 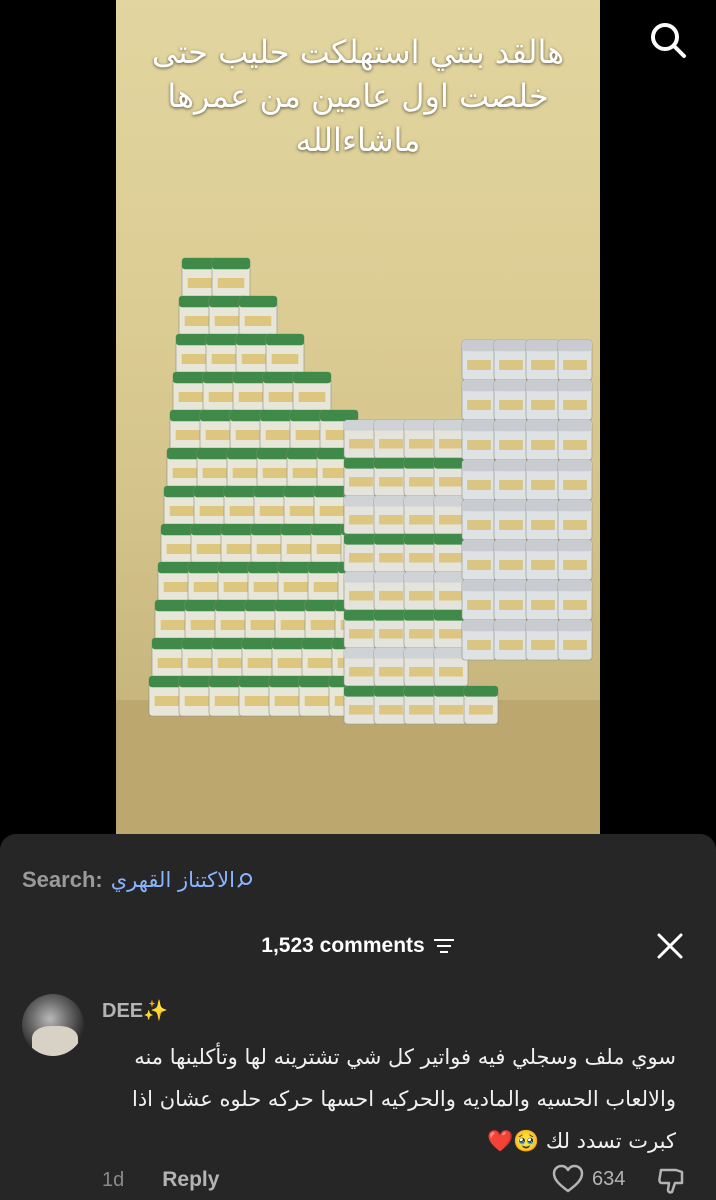 I want to click on thumbs-down-icon, so click(x=671, y=1181).